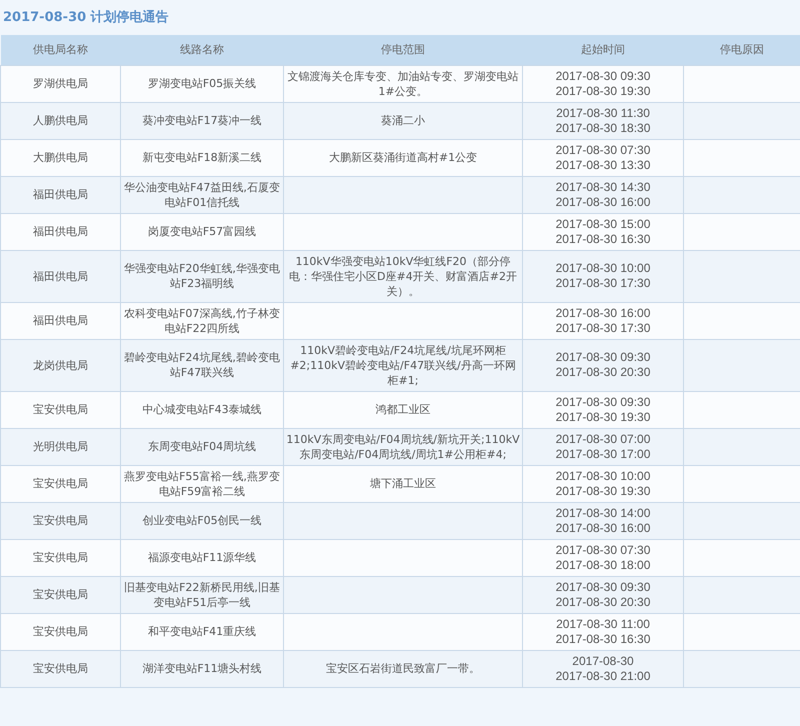 This screenshot has height=726, width=800. I want to click on office-cell: 人鹏供电局, so click(60, 120).